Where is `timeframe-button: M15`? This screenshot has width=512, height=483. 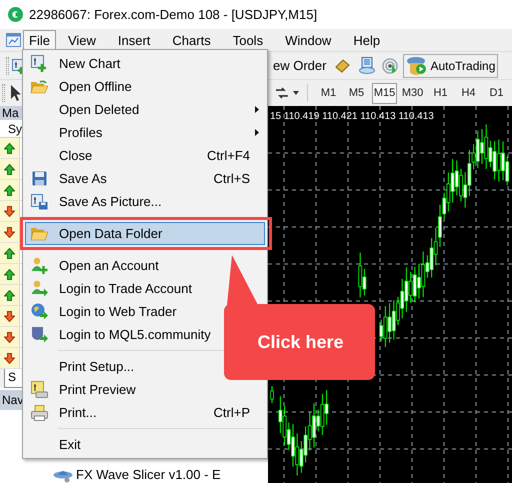
timeframe-button: M15 is located at coordinates (385, 93).